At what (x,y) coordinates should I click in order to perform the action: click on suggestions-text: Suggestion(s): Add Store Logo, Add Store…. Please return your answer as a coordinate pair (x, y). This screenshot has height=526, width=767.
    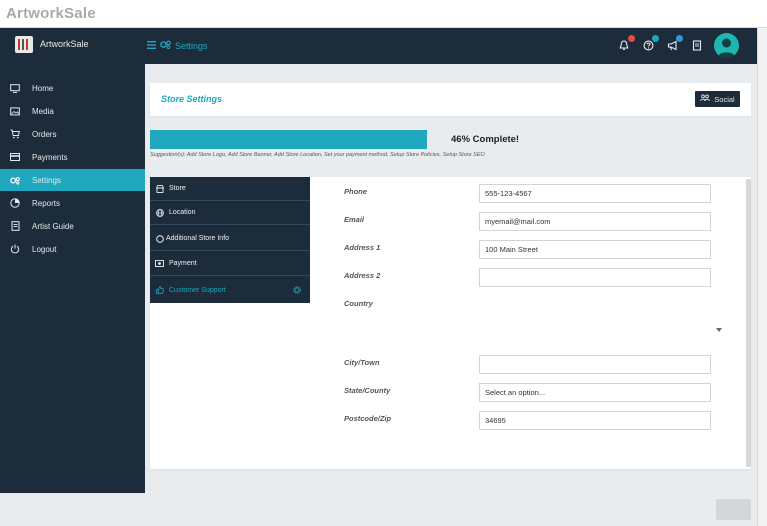
    Looking at the image, I should click on (317, 155).